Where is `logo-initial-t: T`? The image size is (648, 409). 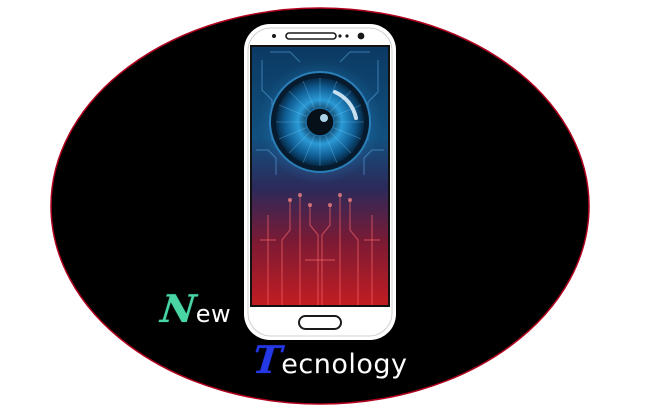
logo-initial-t: T is located at coordinates (267, 359).